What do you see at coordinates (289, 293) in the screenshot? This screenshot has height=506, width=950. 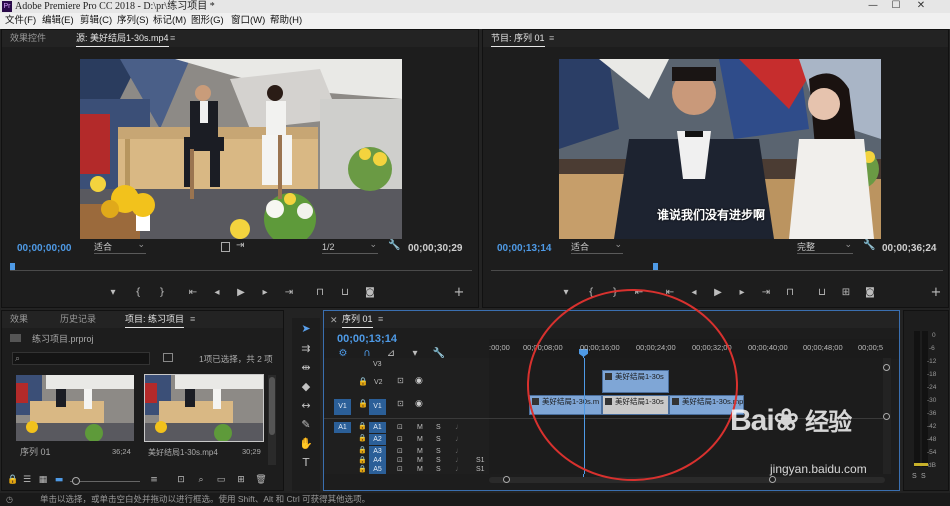 I see `go-to-out-icon: ⇥` at bounding box center [289, 293].